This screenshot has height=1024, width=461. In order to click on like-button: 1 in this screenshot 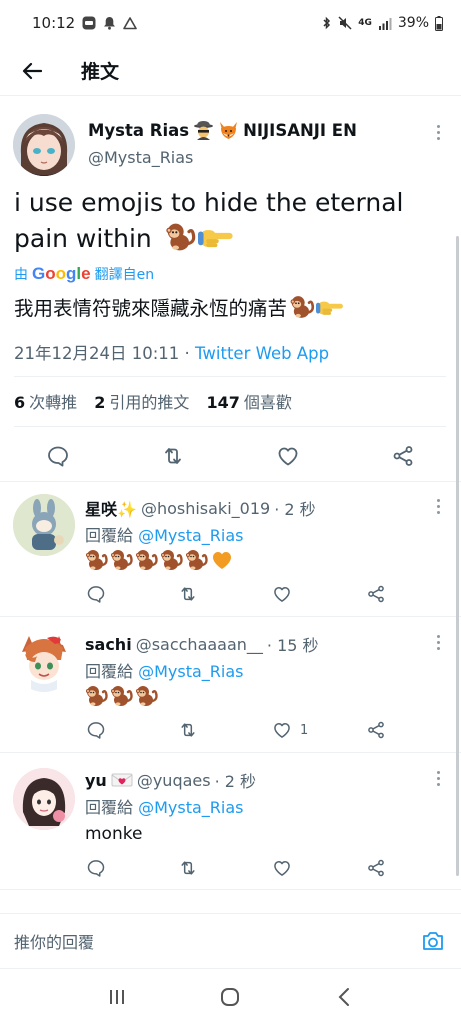, I will do `click(290, 730)`.